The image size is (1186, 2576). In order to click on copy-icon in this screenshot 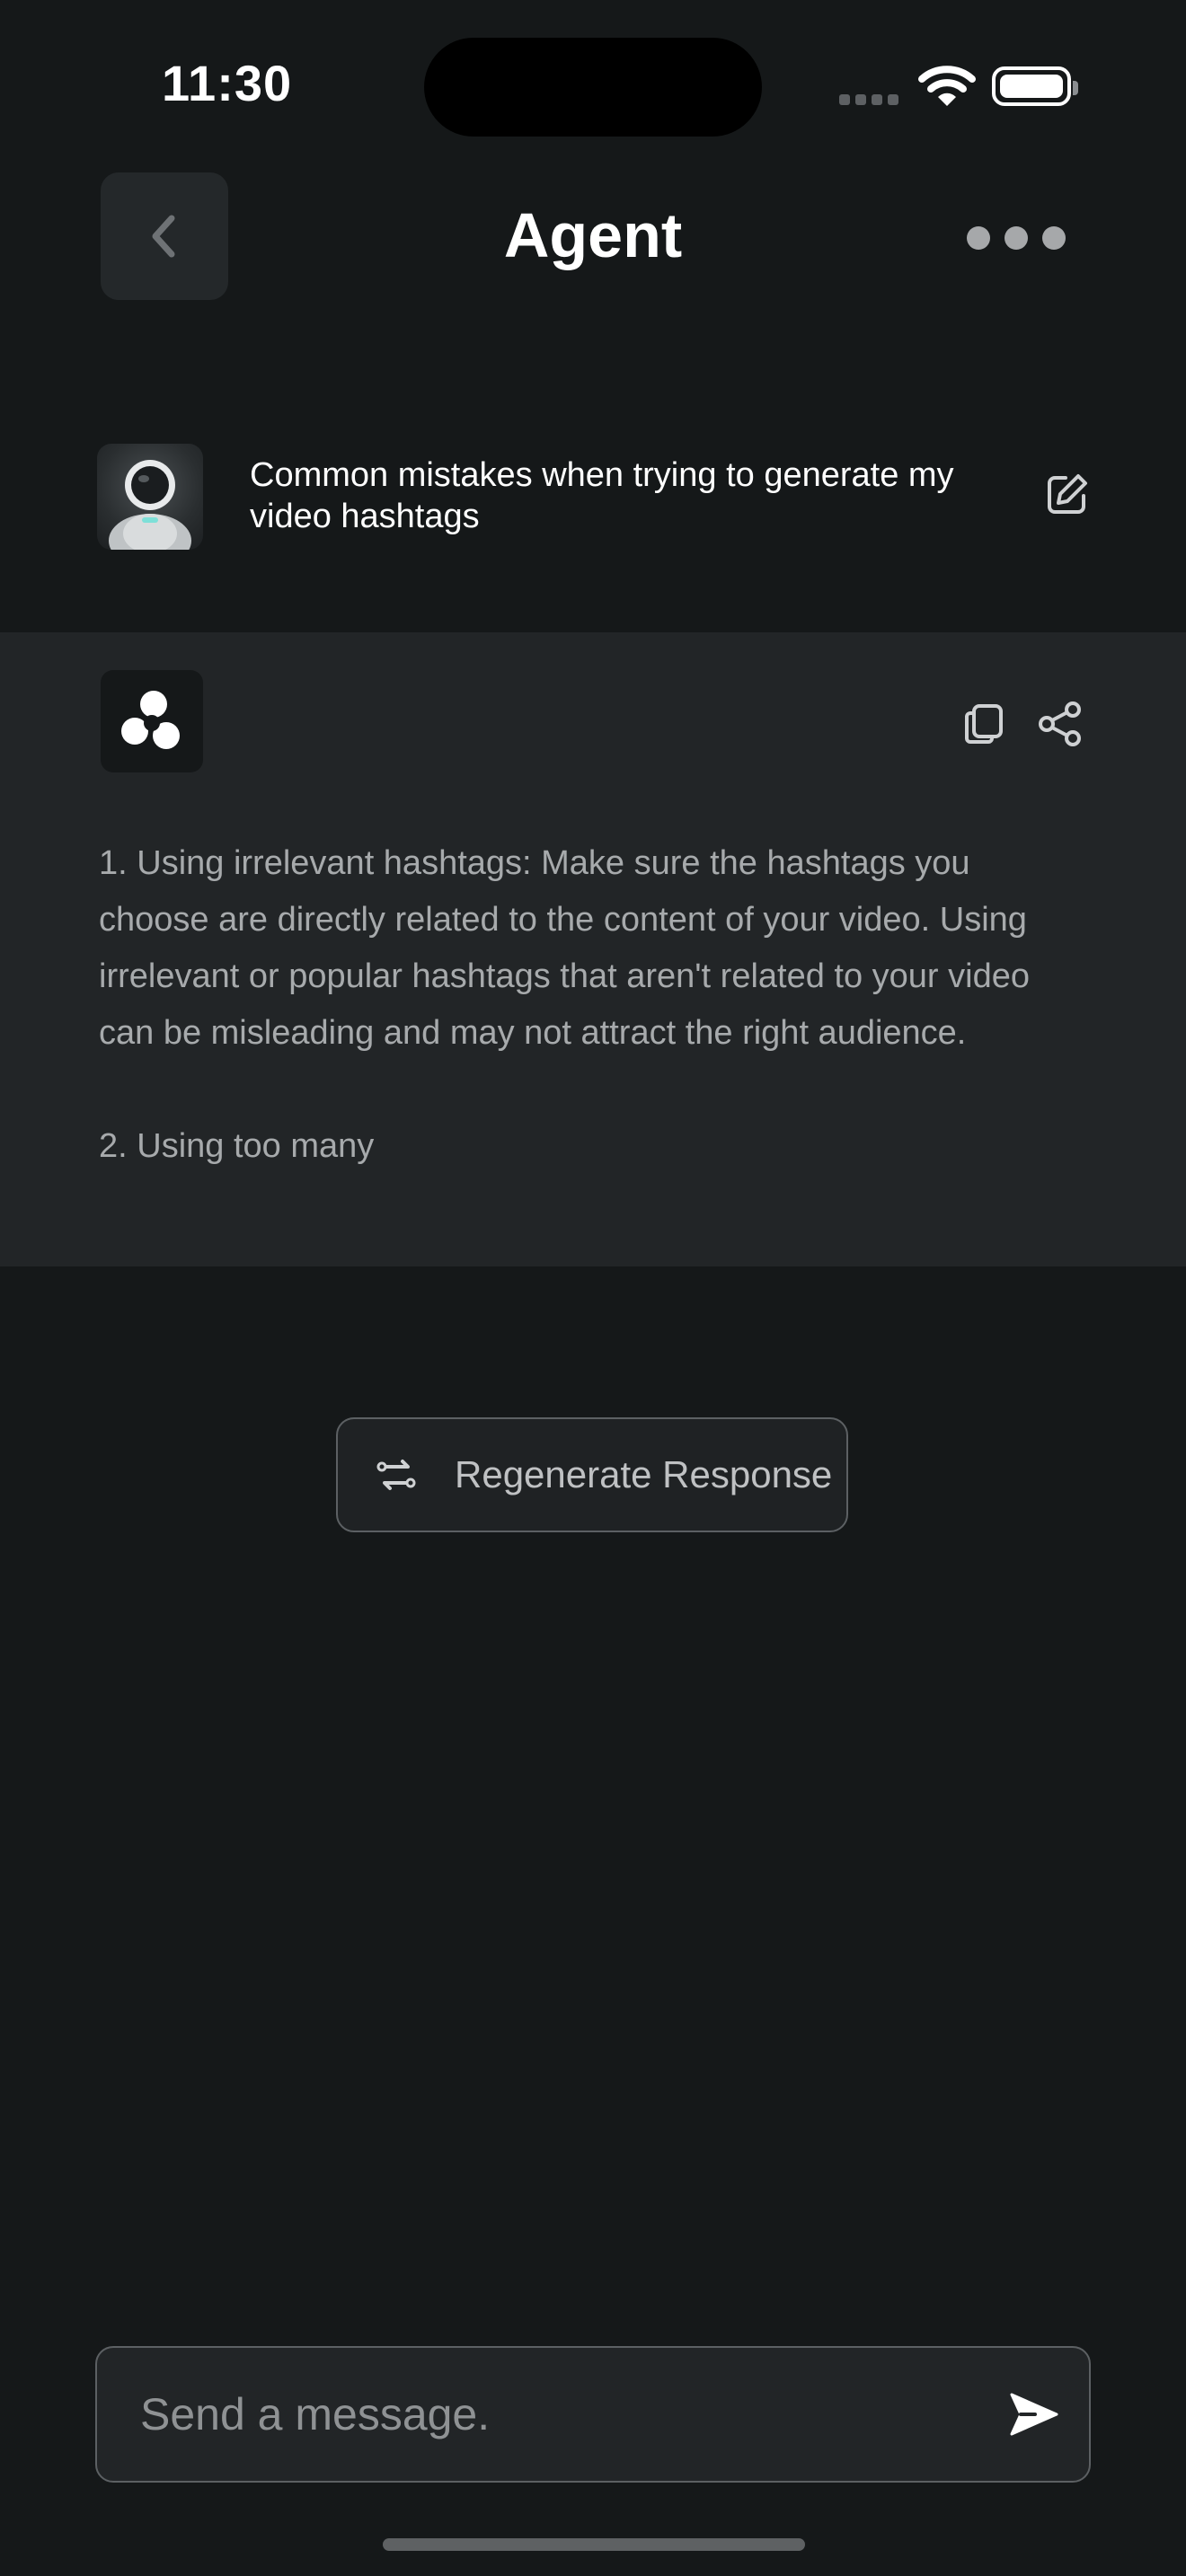, I will do `click(984, 724)`.